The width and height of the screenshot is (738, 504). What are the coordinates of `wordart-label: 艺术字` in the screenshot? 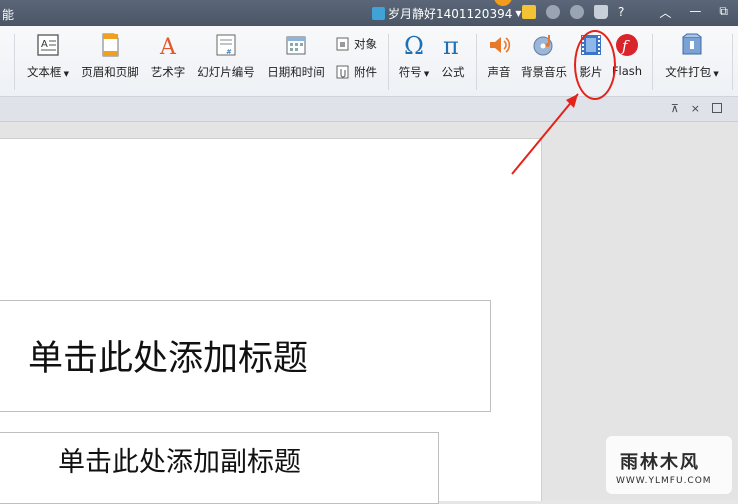 It's located at (168, 72).